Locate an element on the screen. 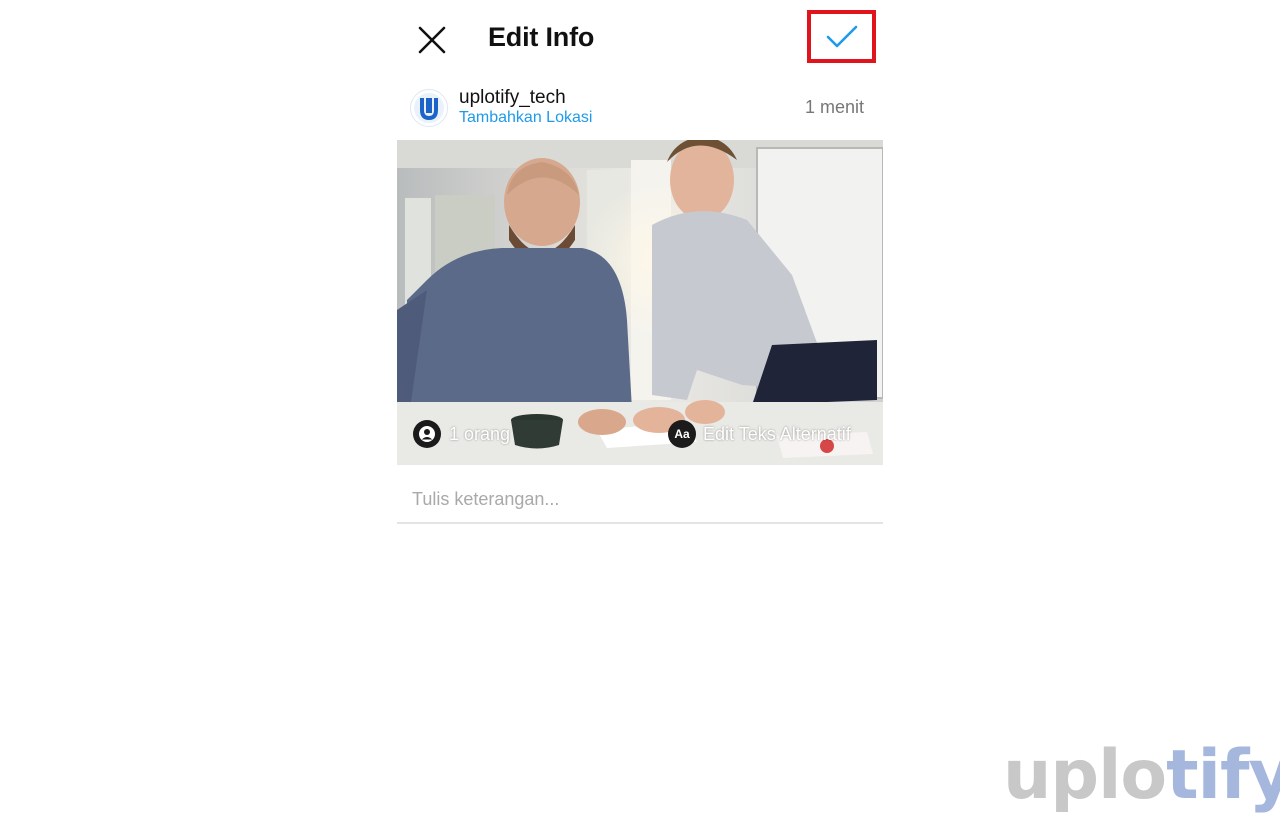  tag-people-label: 1 orang is located at coordinates (480, 433).